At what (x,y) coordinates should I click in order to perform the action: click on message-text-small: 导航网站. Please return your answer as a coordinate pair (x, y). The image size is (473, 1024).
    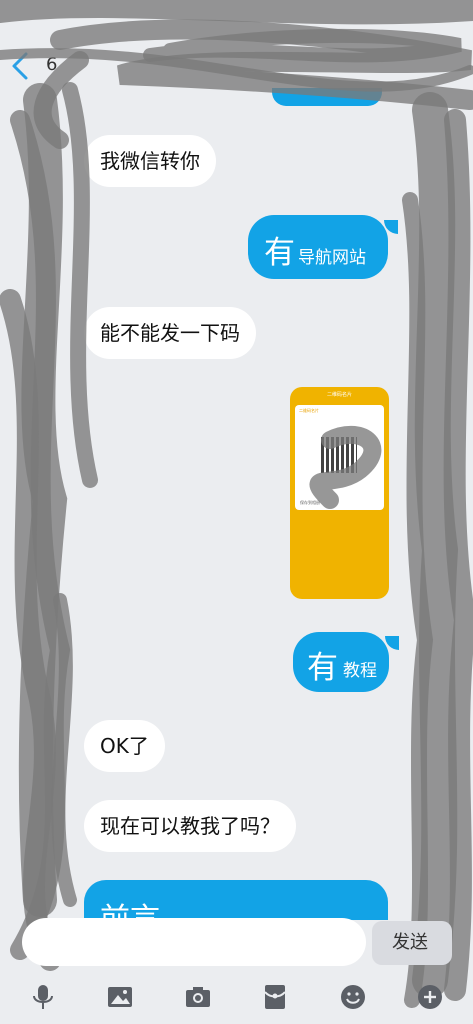
    Looking at the image, I should click on (332, 258).